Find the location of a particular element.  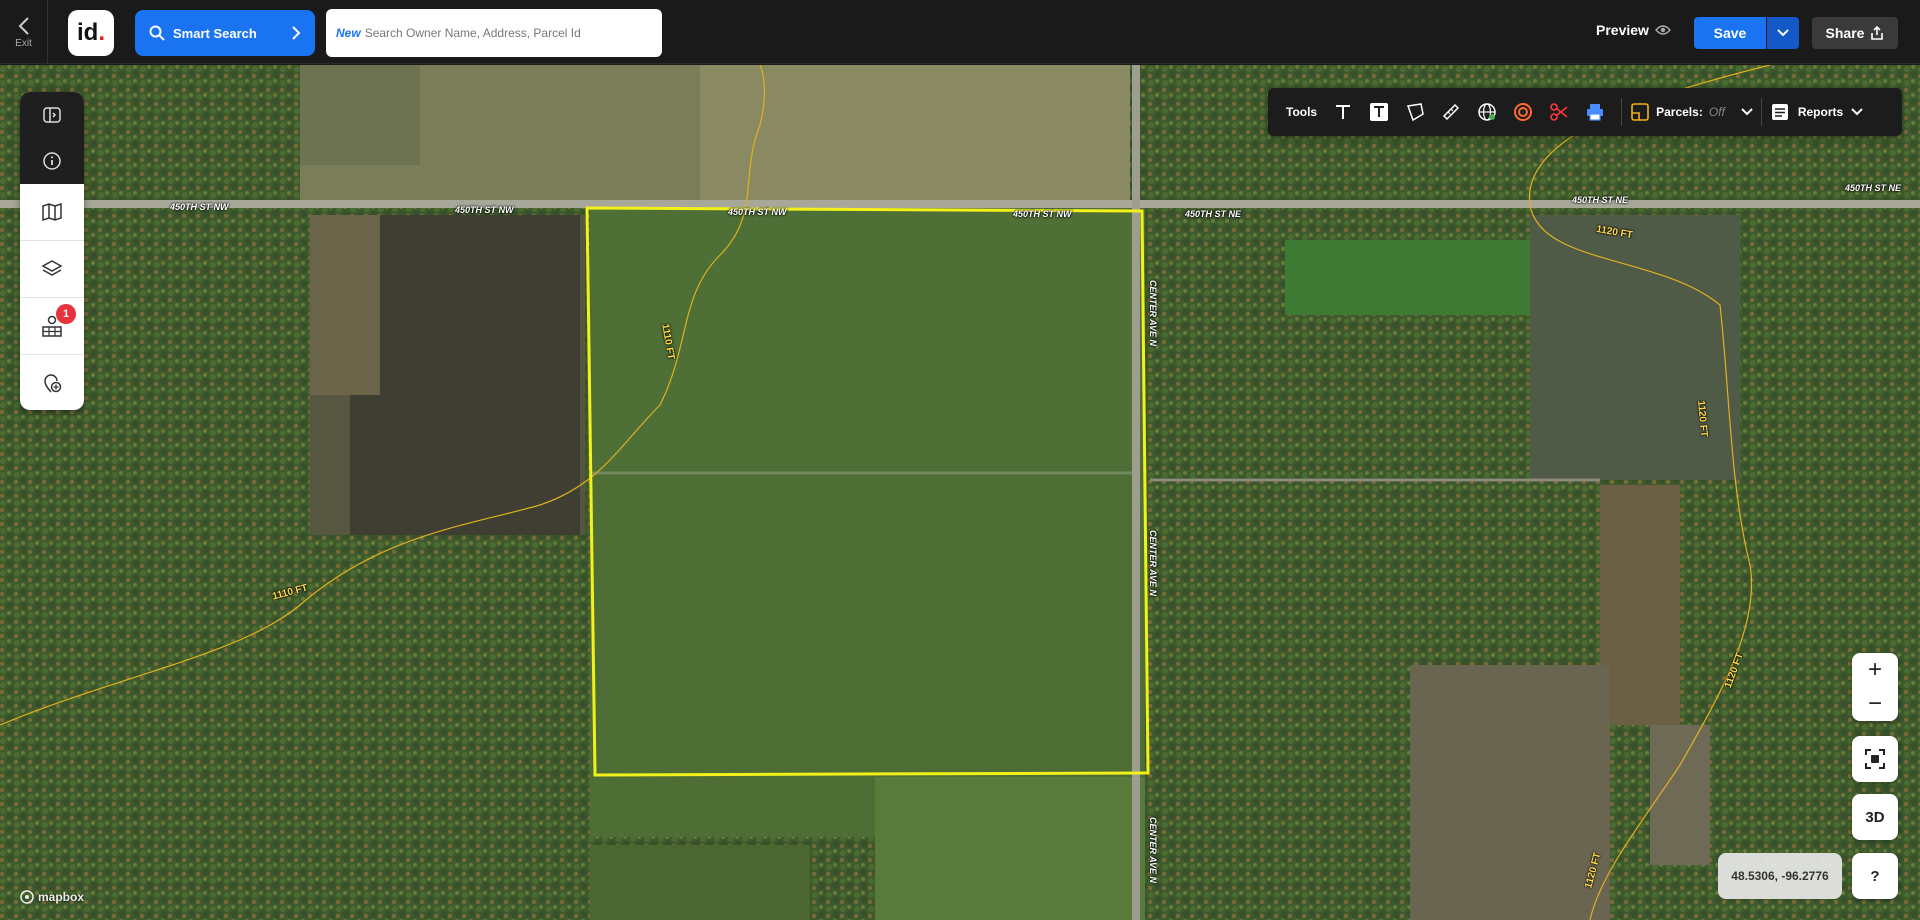

parcels-state: Off is located at coordinates (1716, 112).